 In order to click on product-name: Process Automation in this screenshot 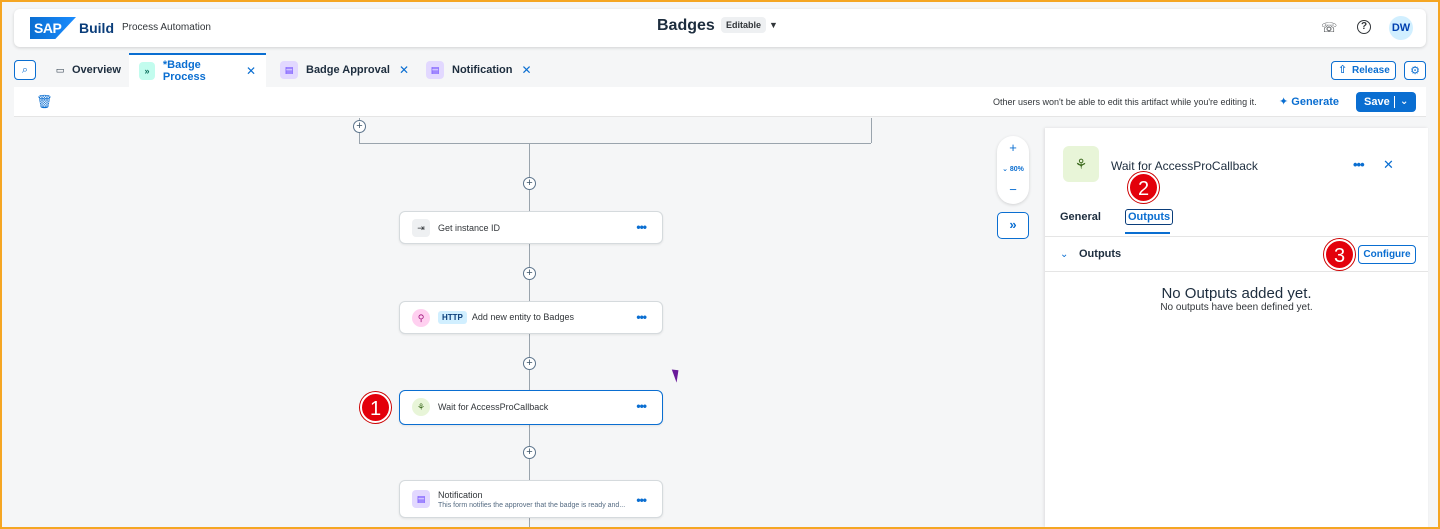, I will do `click(166, 27)`.